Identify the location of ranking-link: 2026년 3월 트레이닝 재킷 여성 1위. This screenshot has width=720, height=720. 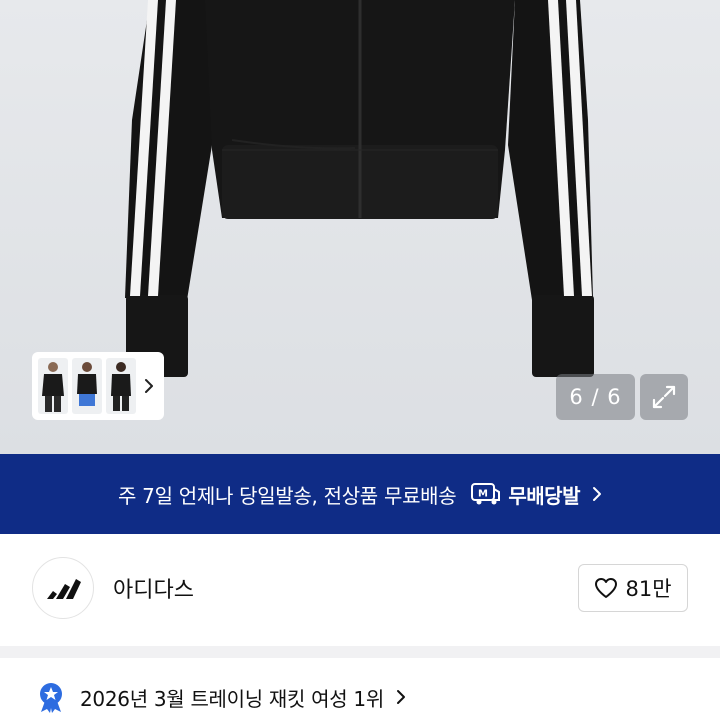
(221, 697).